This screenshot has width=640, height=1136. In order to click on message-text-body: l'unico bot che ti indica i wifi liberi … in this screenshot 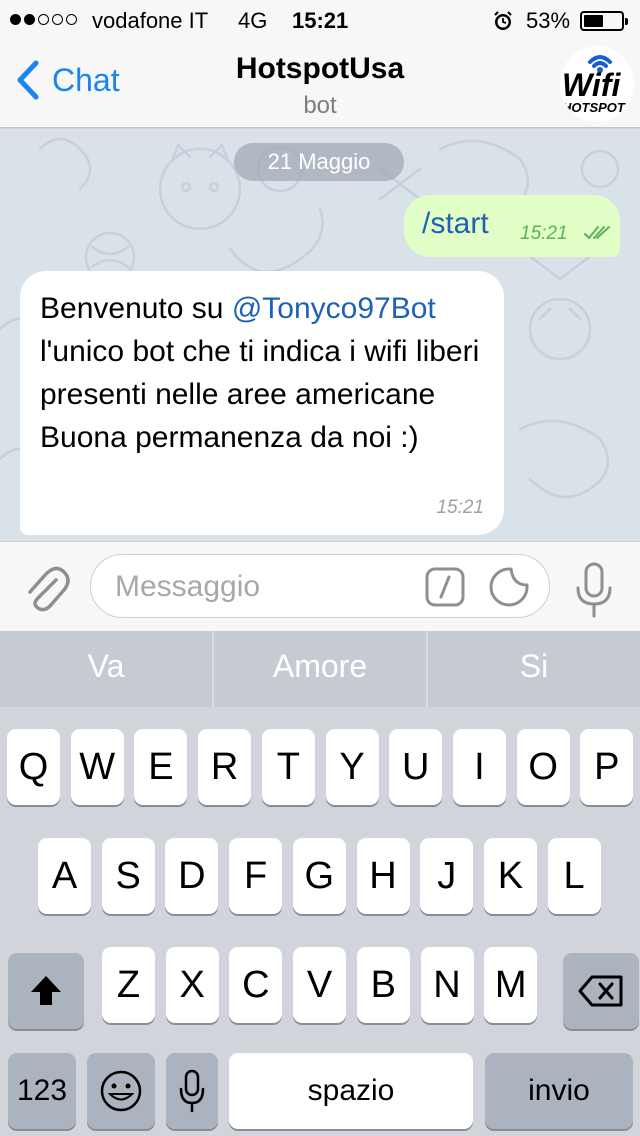, I will do `click(260, 373)`.